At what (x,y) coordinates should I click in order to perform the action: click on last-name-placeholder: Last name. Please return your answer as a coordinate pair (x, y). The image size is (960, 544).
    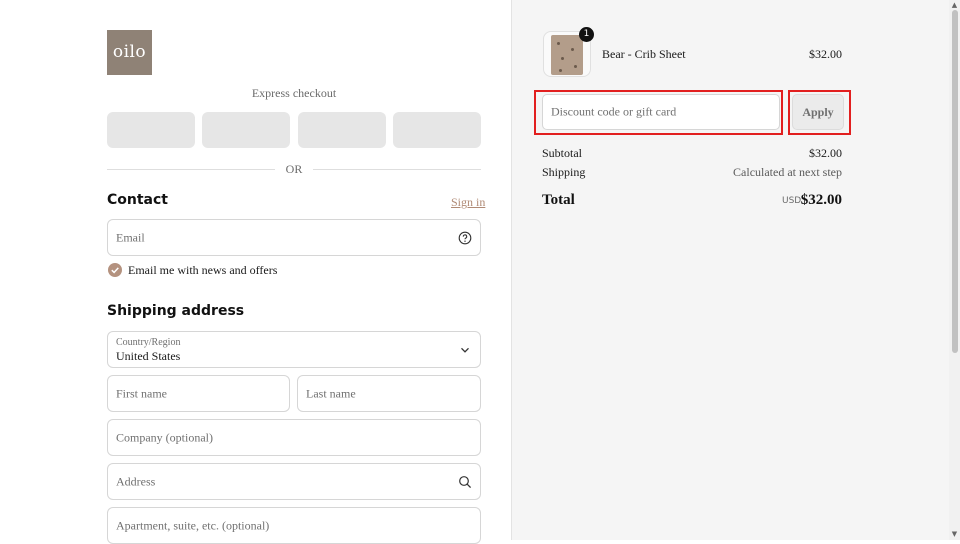
    Looking at the image, I should click on (331, 393).